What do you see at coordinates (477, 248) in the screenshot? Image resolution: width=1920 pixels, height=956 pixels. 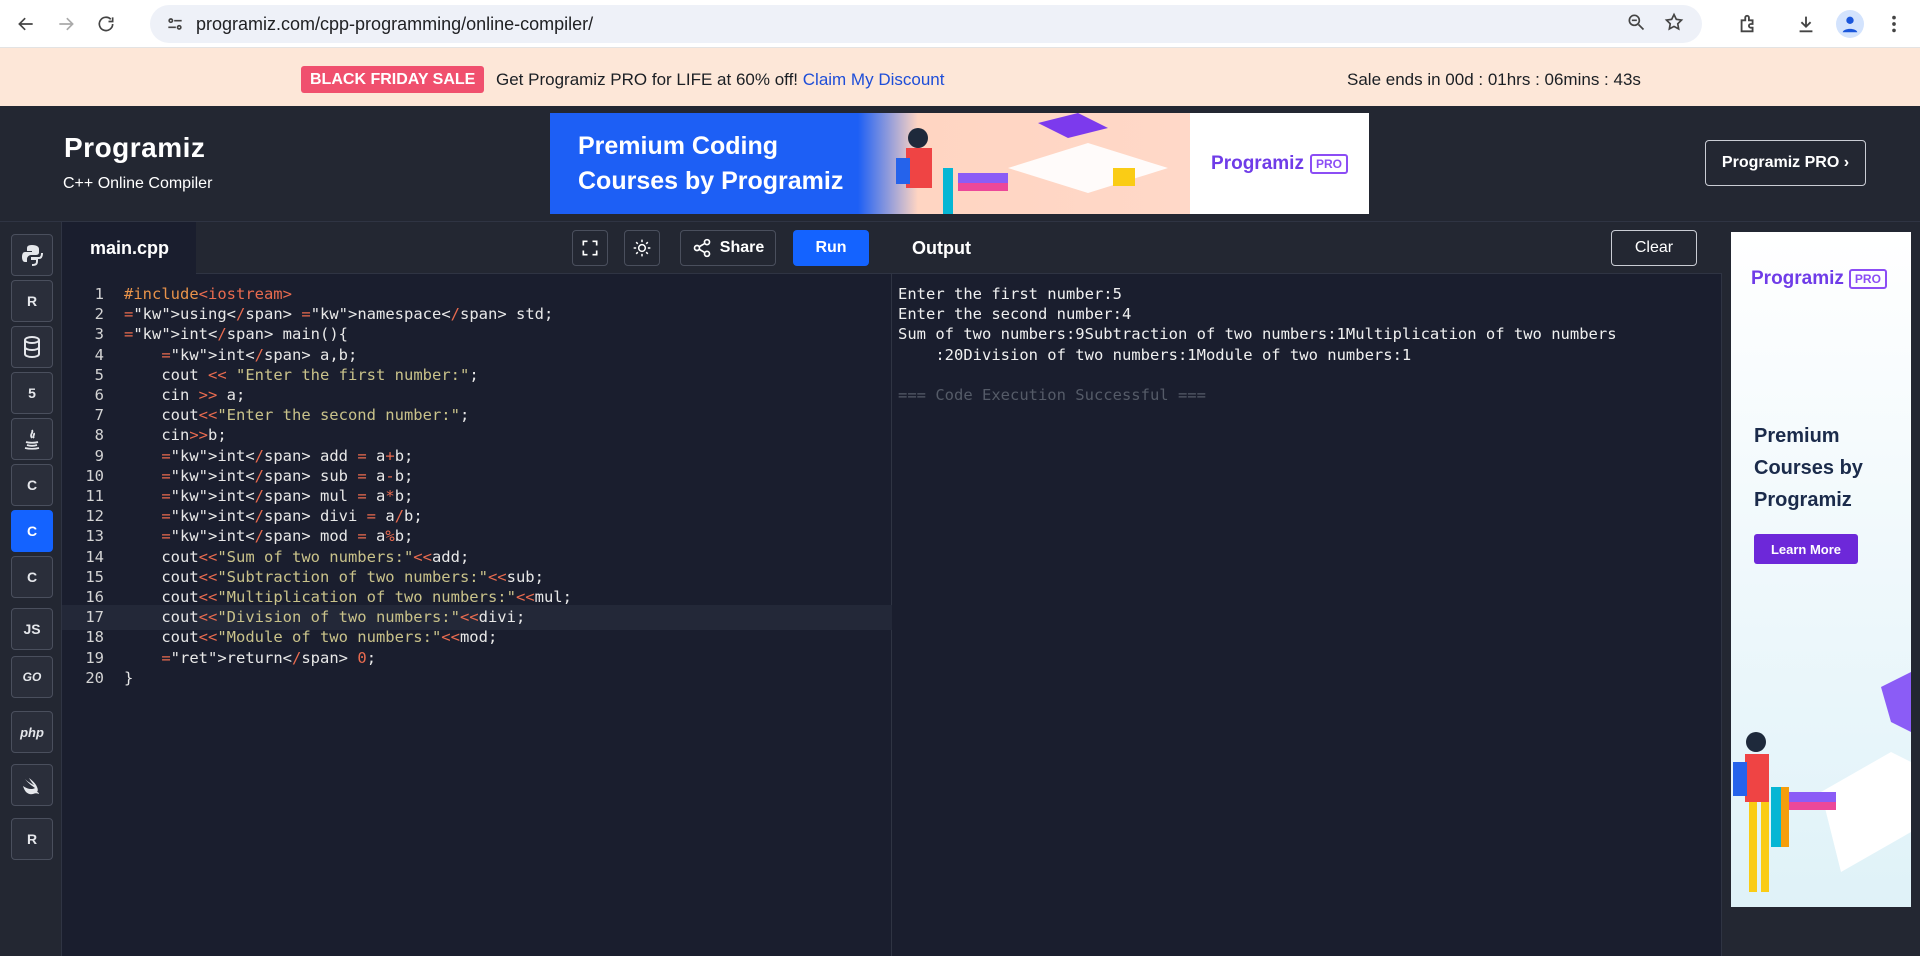 I see `editor-toolbar: main.cpp Share Run` at bounding box center [477, 248].